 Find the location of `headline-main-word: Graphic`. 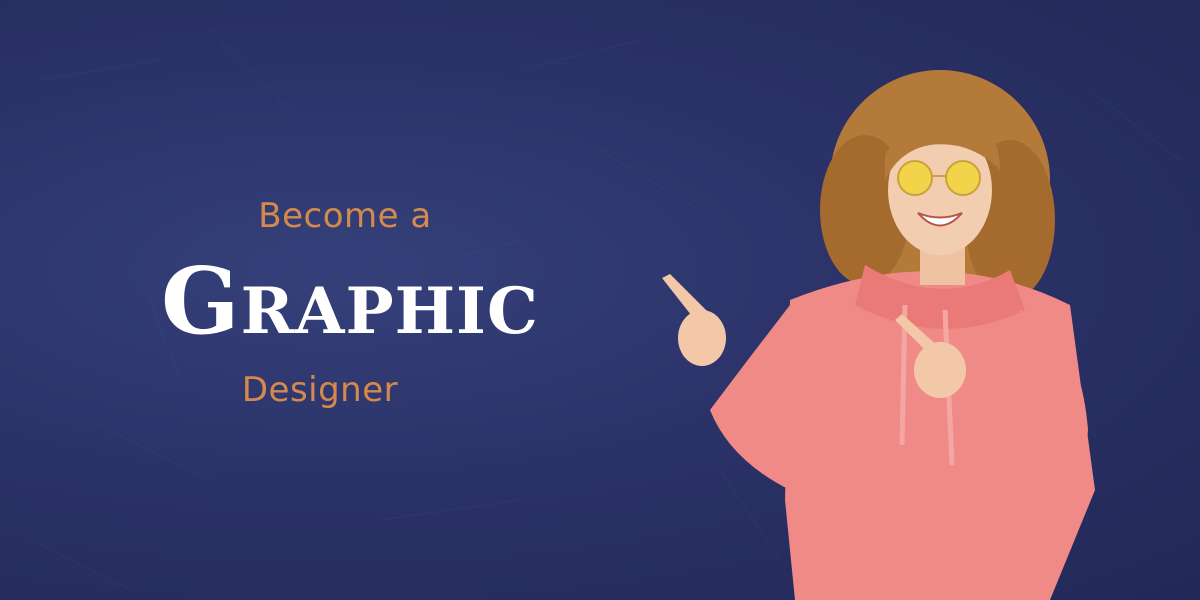

headline-main-word: Graphic is located at coordinates (350, 301).